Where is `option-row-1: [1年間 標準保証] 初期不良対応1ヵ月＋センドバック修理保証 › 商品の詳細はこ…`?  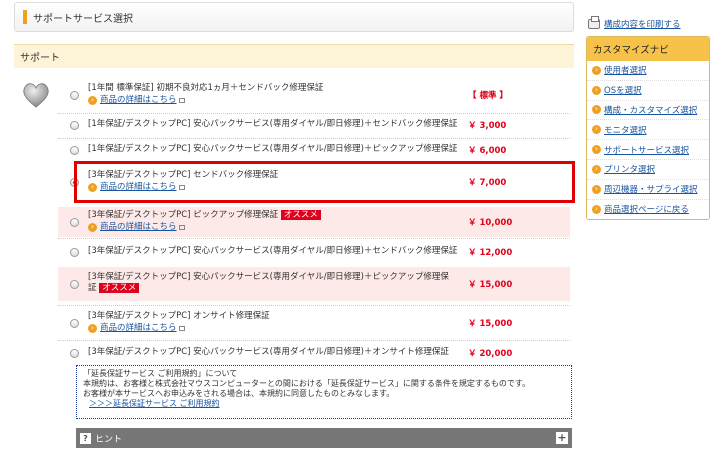 option-row-1: [1年間 標準保証] 初期不良対応1ヵ月＋センドバック修理保証 › 商品の詳細はこ… is located at coordinates (314, 95).